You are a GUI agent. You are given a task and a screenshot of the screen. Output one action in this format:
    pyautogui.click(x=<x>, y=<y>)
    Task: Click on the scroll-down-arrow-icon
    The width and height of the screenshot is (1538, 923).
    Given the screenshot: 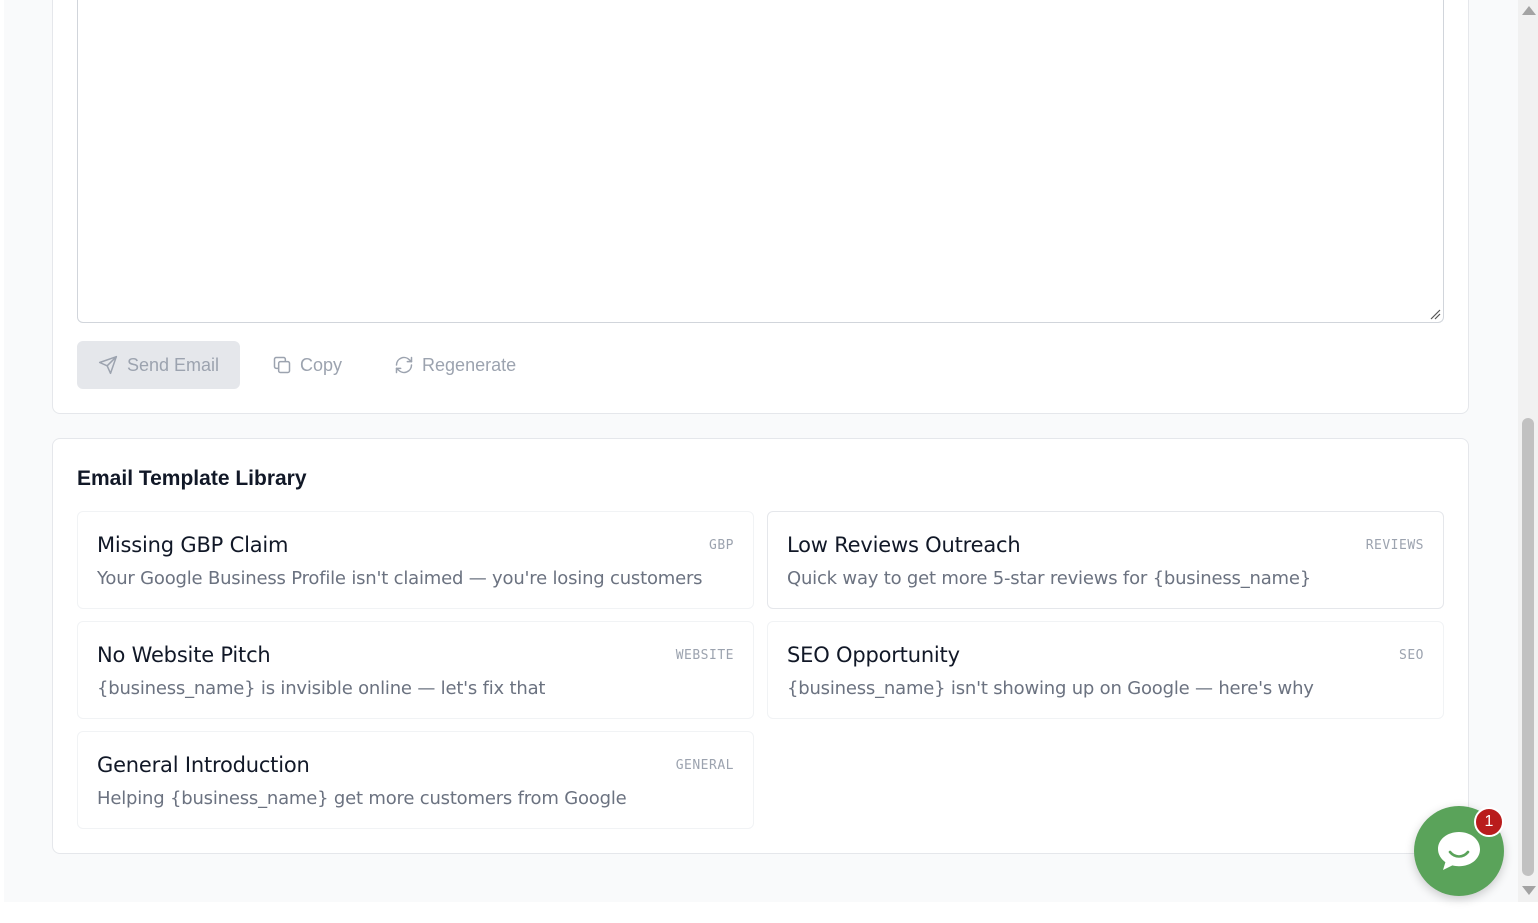 What is the action you would take?
    pyautogui.click(x=1529, y=890)
    